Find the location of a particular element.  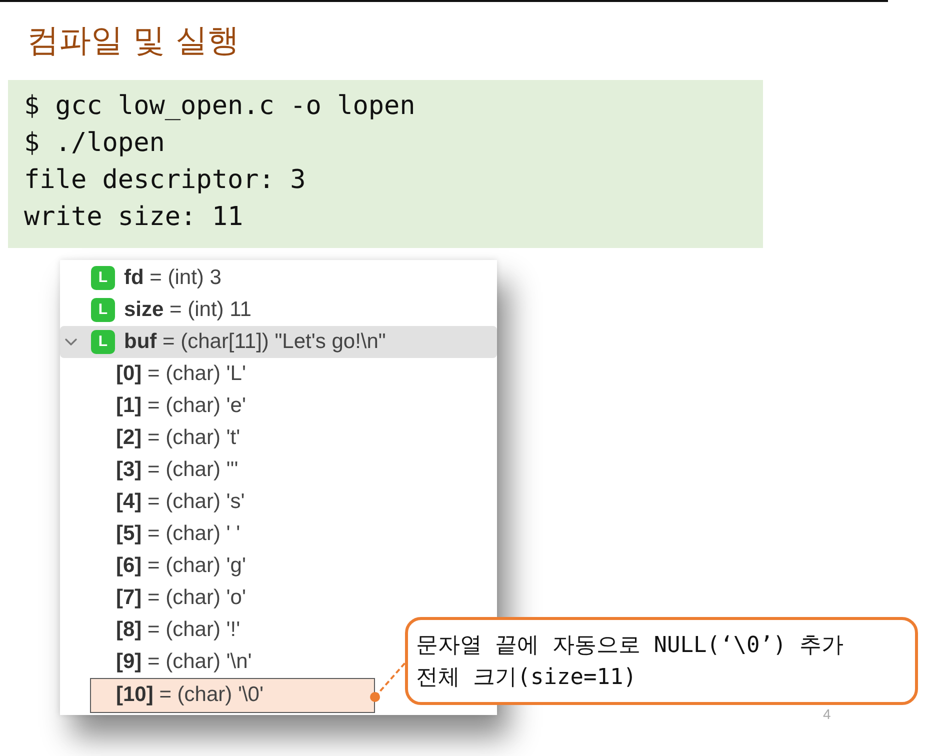

array-element-row: [7] = (char) 'o' is located at coordinates (181, 598).